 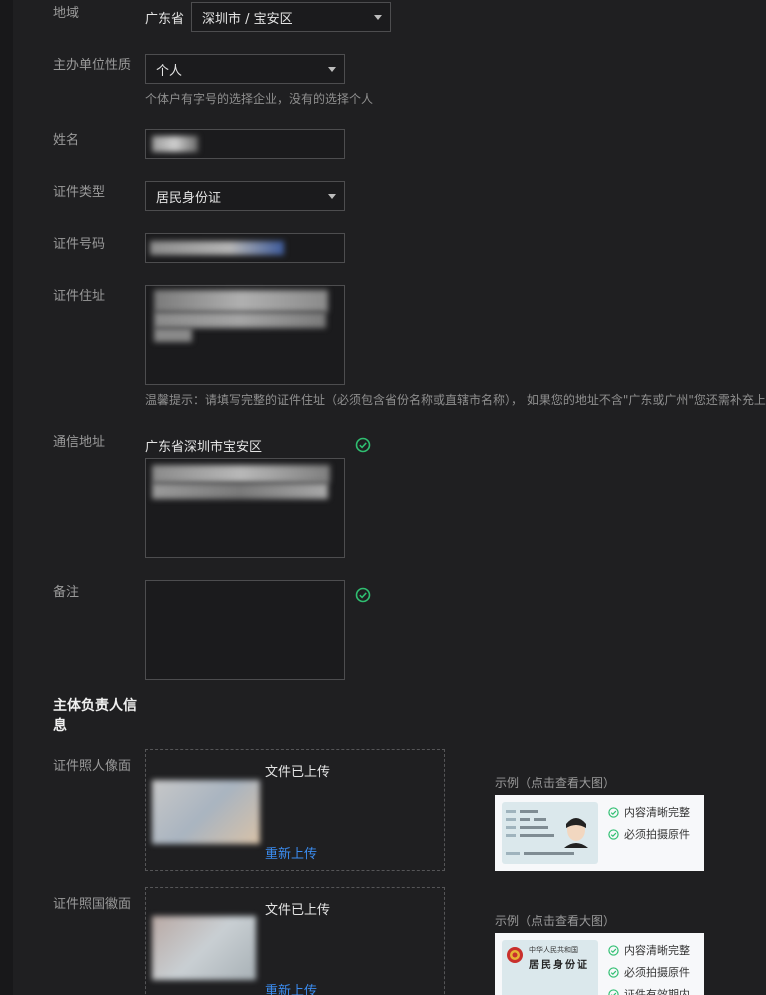 What do you see at coordinates (657, 991) in the screenshot?
I see `example-check-text: 证件有效期内` at bounding box center [657, 991].